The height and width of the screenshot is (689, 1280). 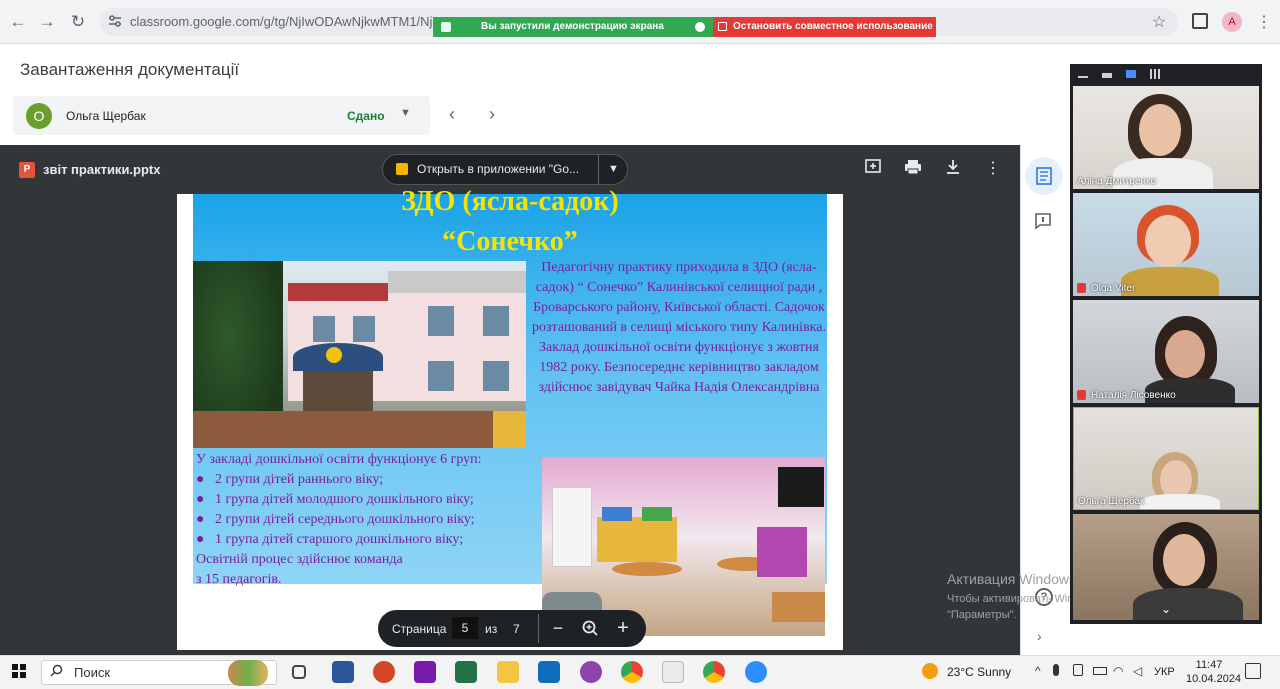 What do you see at coordinates (425, 672) in the screenshot?
I see `onenote-icon` at bounding box center [425, 672].